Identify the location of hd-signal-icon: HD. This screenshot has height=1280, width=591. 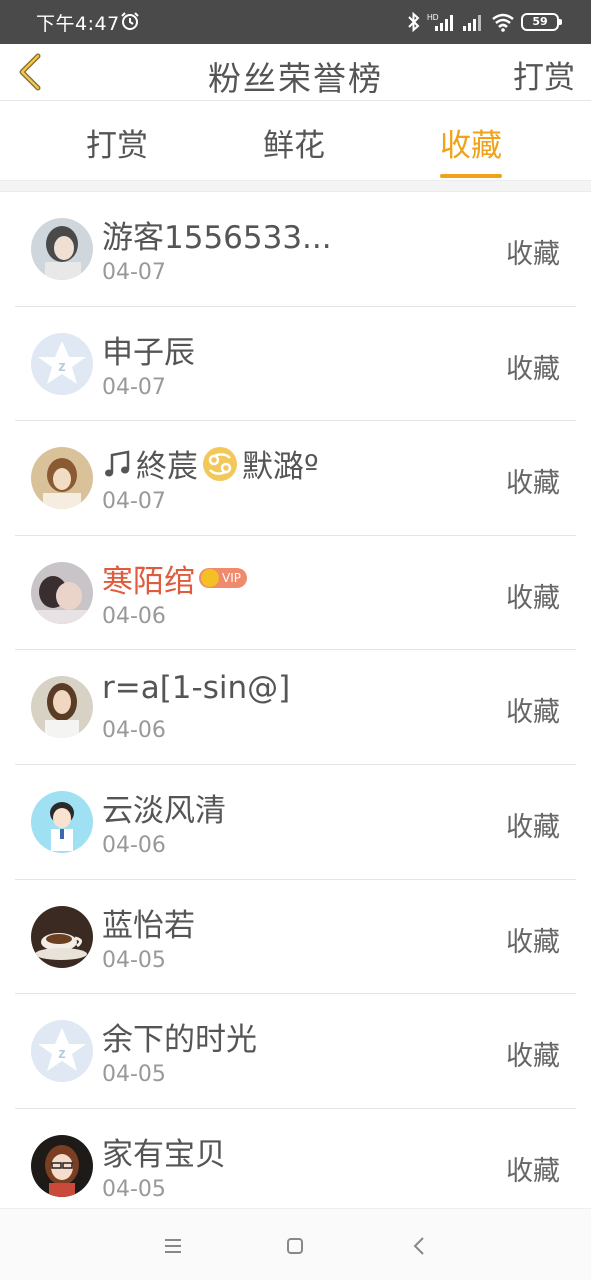
(440, 22).